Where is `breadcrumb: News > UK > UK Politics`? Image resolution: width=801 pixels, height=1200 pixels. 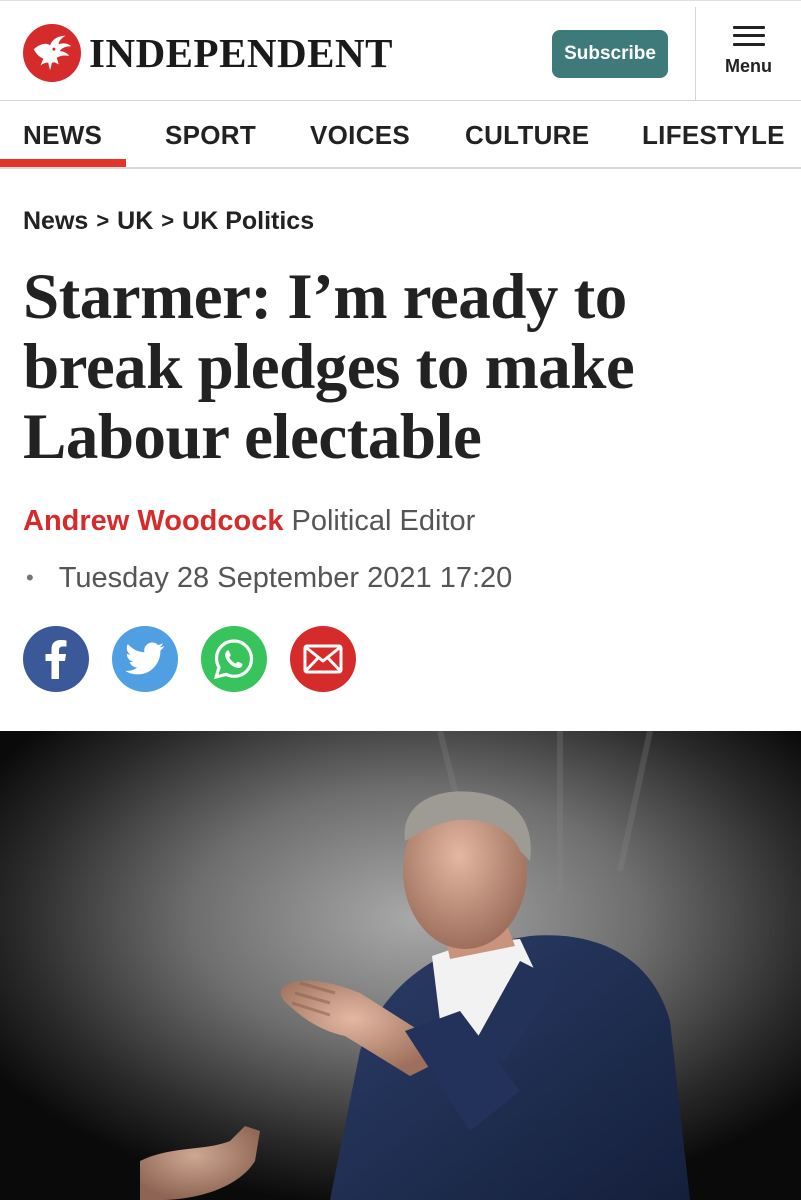
breadcrumb: News > UK > UK Politics is located at coordinates (168, 221).